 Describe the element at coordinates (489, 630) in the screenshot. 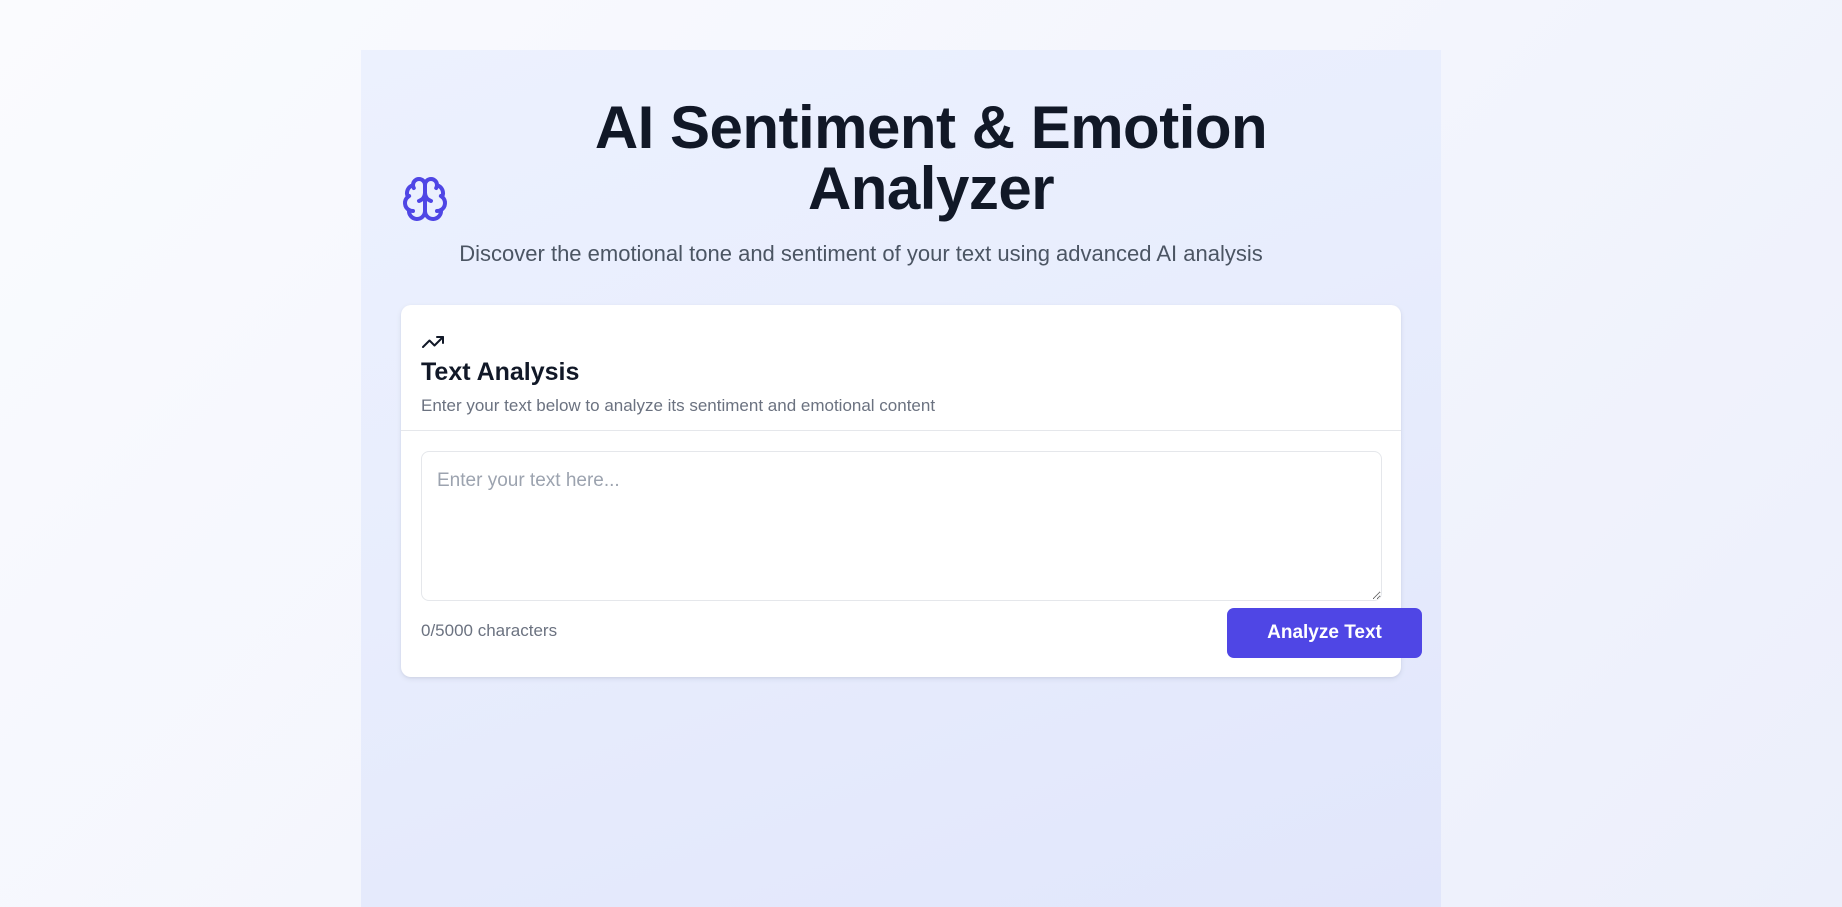

I see `character-count: 0/5000 characters` at that location.